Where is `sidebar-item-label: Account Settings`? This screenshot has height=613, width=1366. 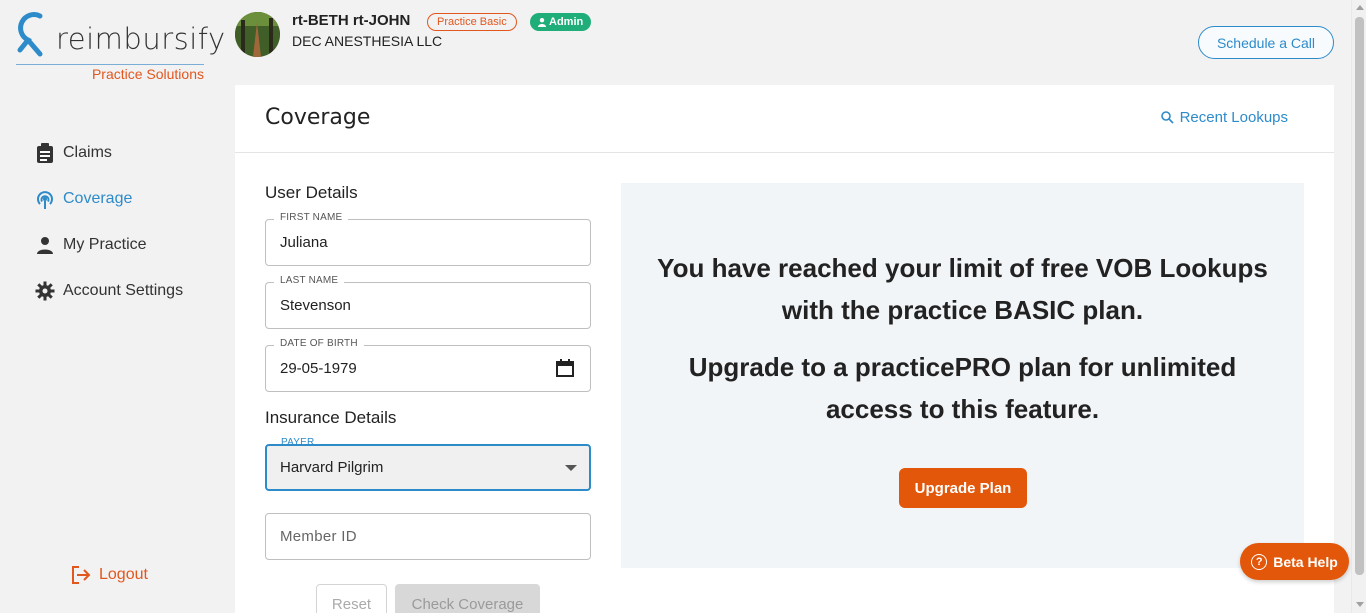 sidebar-item-label: Account Settings is located at coordinates (123, 290).